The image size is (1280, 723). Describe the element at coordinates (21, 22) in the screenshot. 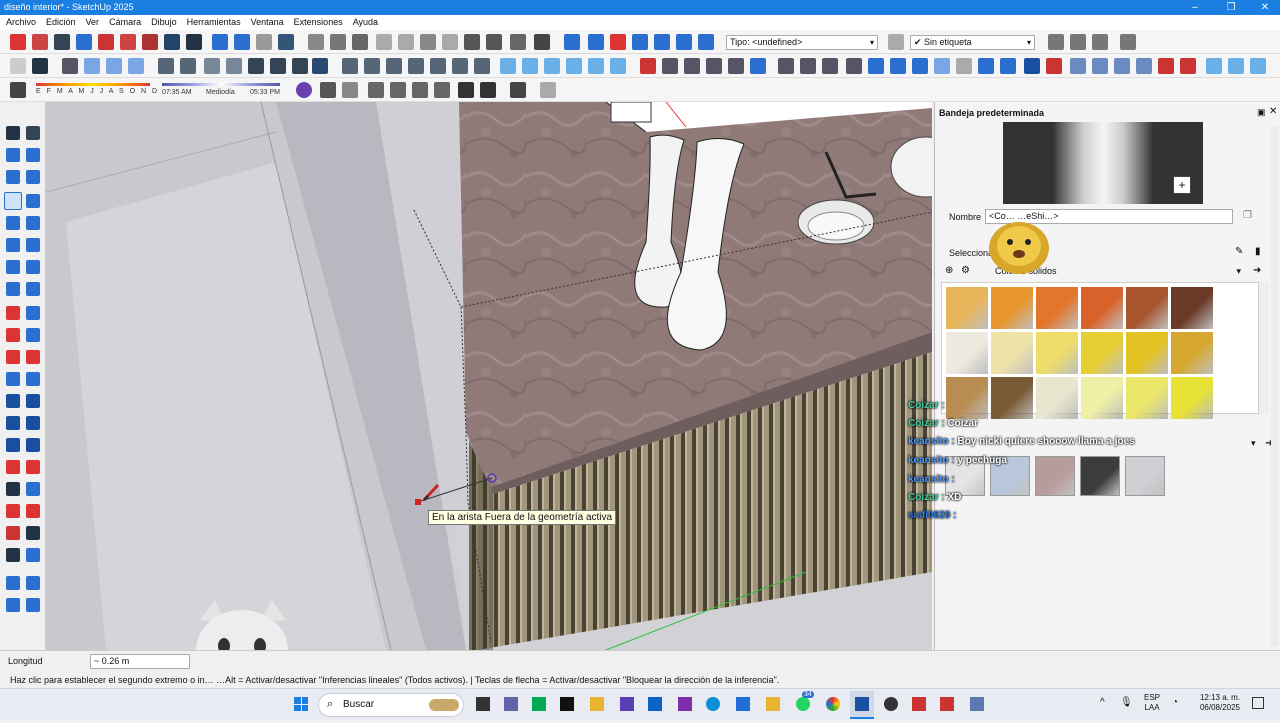

I see `menu-archivo: Archivo` at that location.